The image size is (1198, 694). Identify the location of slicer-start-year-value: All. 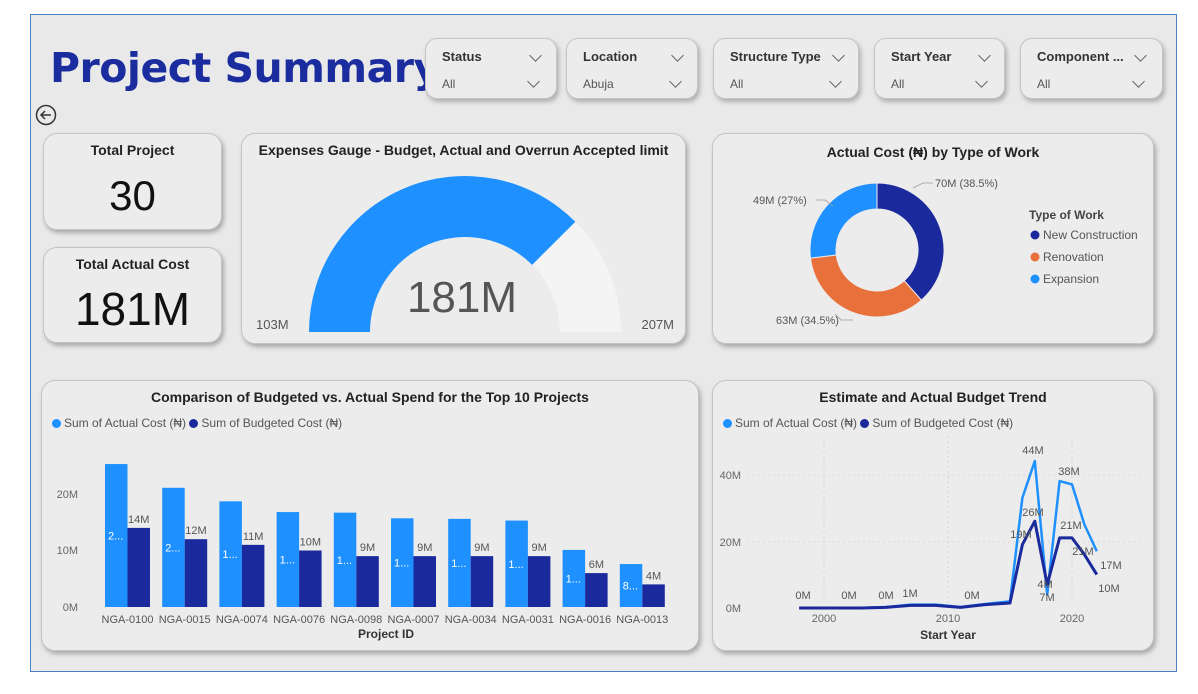
(898, 84).